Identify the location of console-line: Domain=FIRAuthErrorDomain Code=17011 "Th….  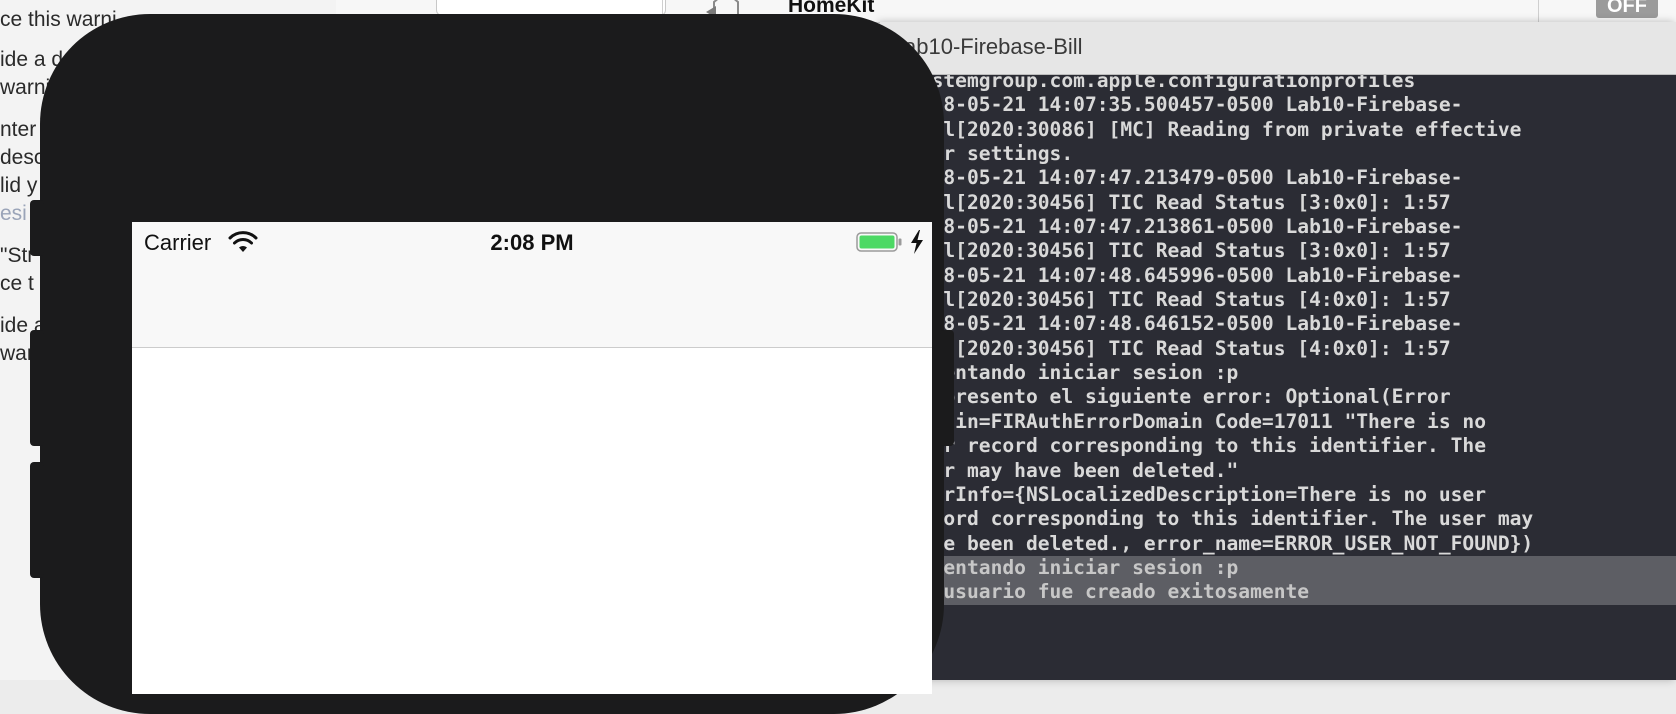
(1197, 421).